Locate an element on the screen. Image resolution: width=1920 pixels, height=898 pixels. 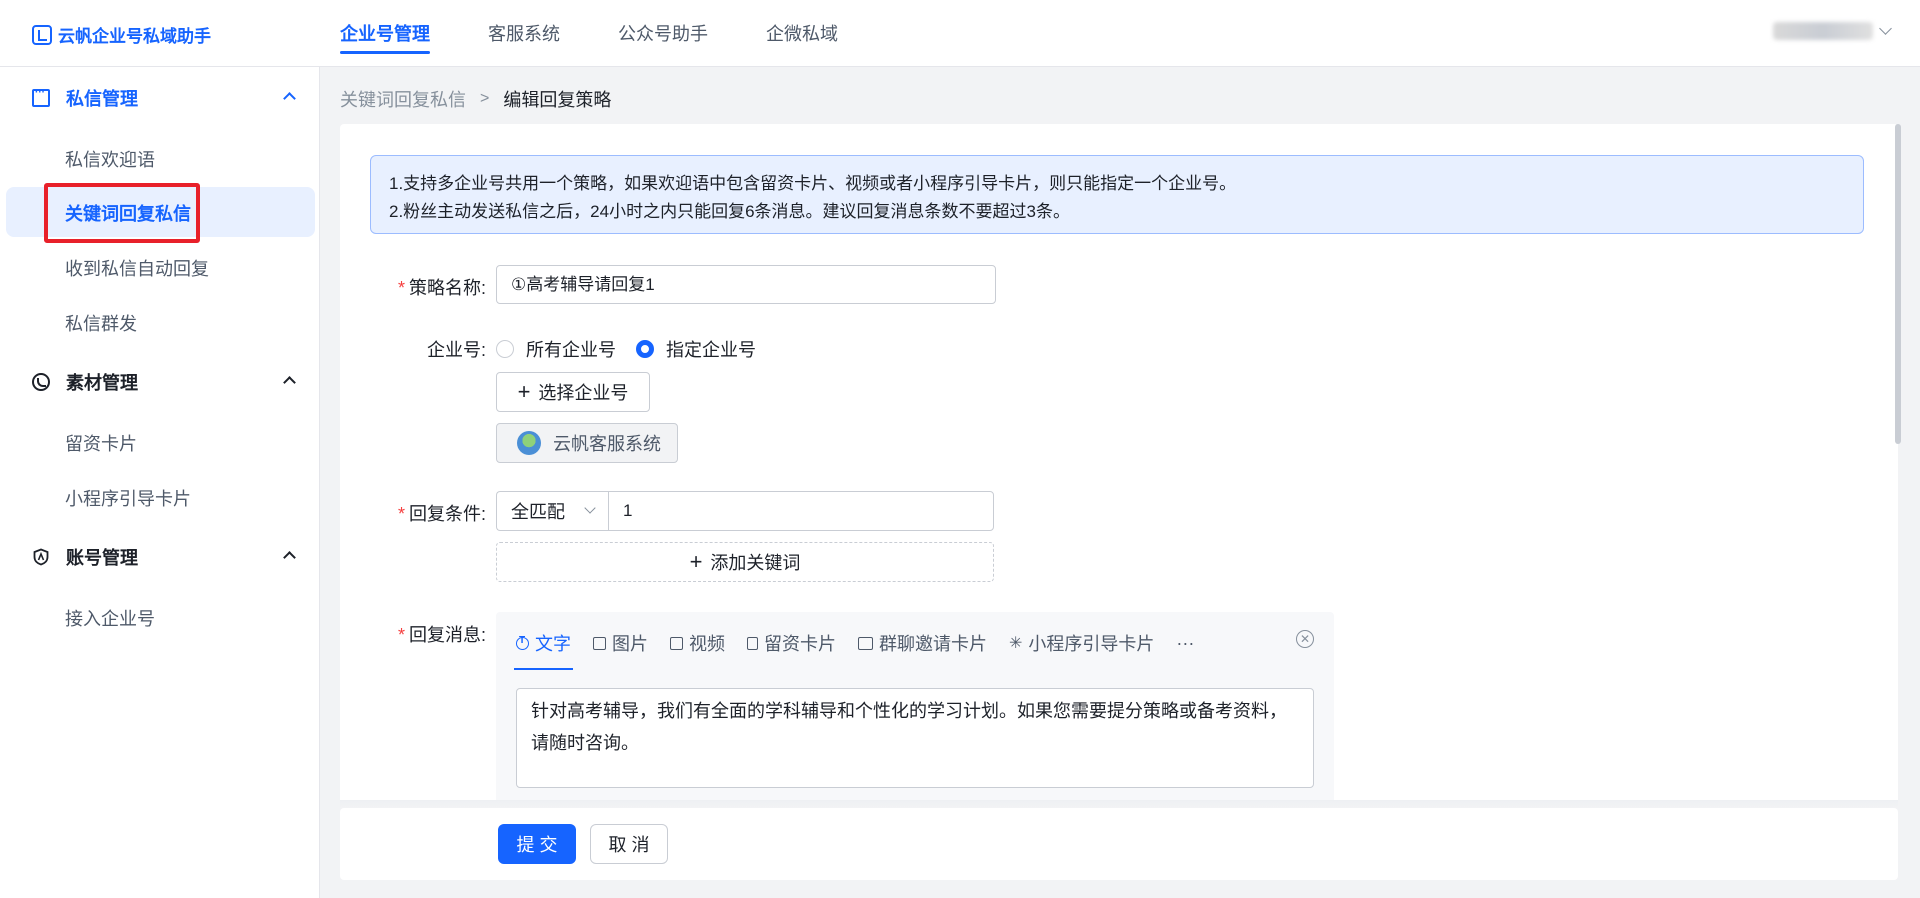
account-label: 企业号: is located at coordinates (456, 350).